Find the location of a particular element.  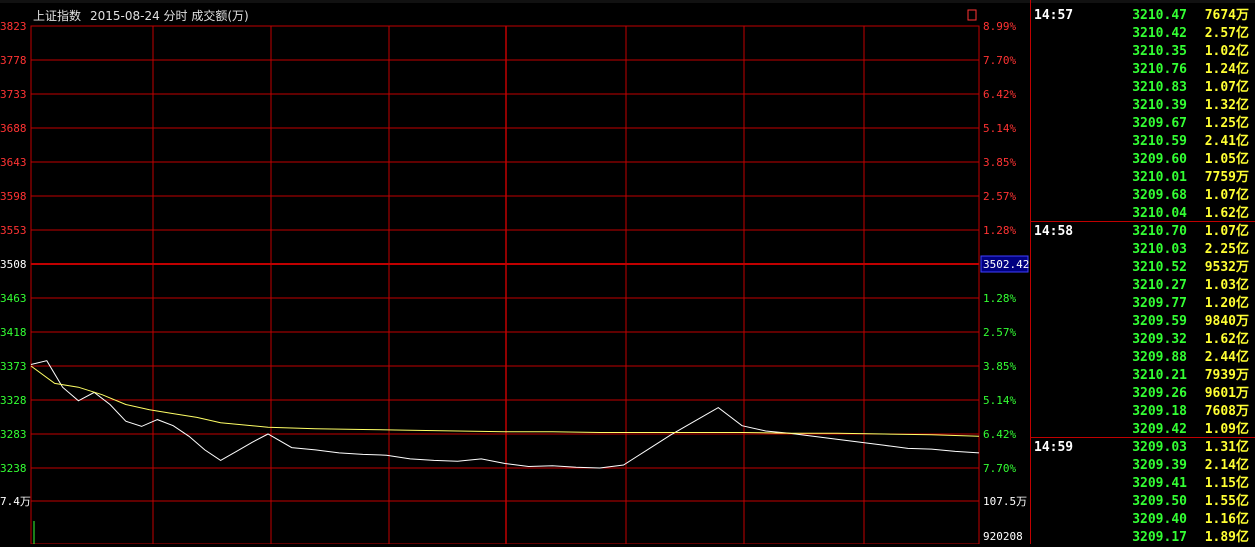

y-tick-left: 3373 is located at coordinates (13, 366).